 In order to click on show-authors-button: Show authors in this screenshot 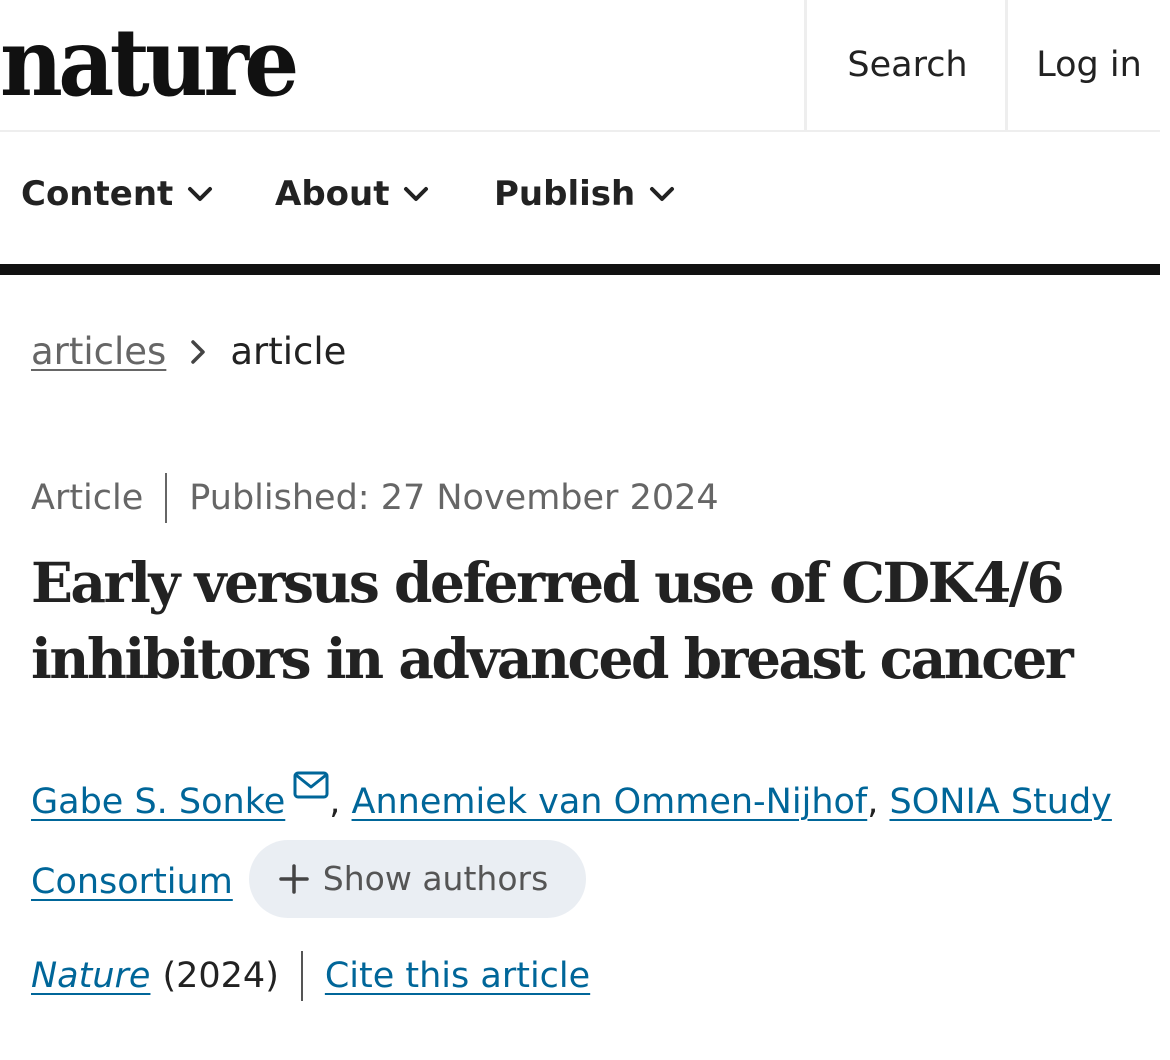, I will do `click(417, 879)`.